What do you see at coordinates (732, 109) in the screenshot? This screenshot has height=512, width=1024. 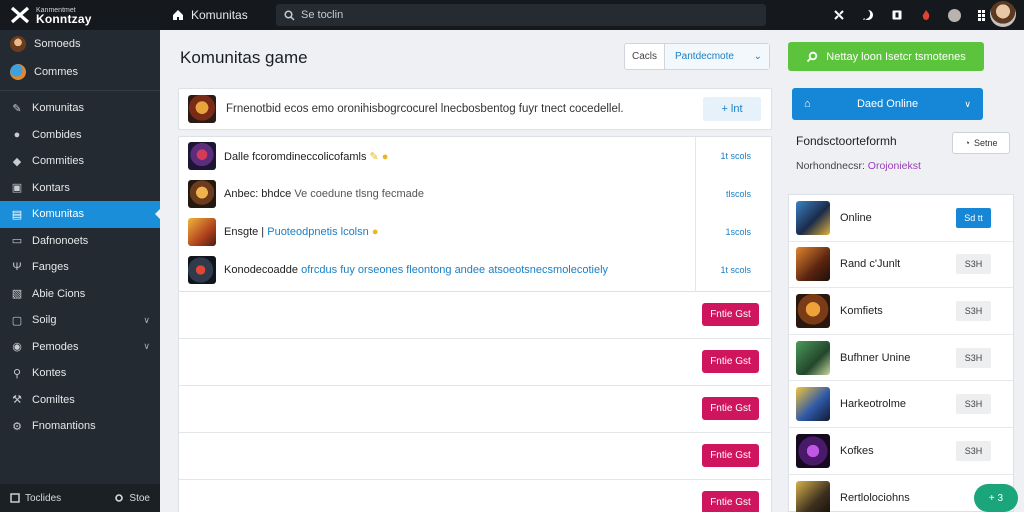 I see `add-post-button: + lnt` at bounding box center [732, 109].